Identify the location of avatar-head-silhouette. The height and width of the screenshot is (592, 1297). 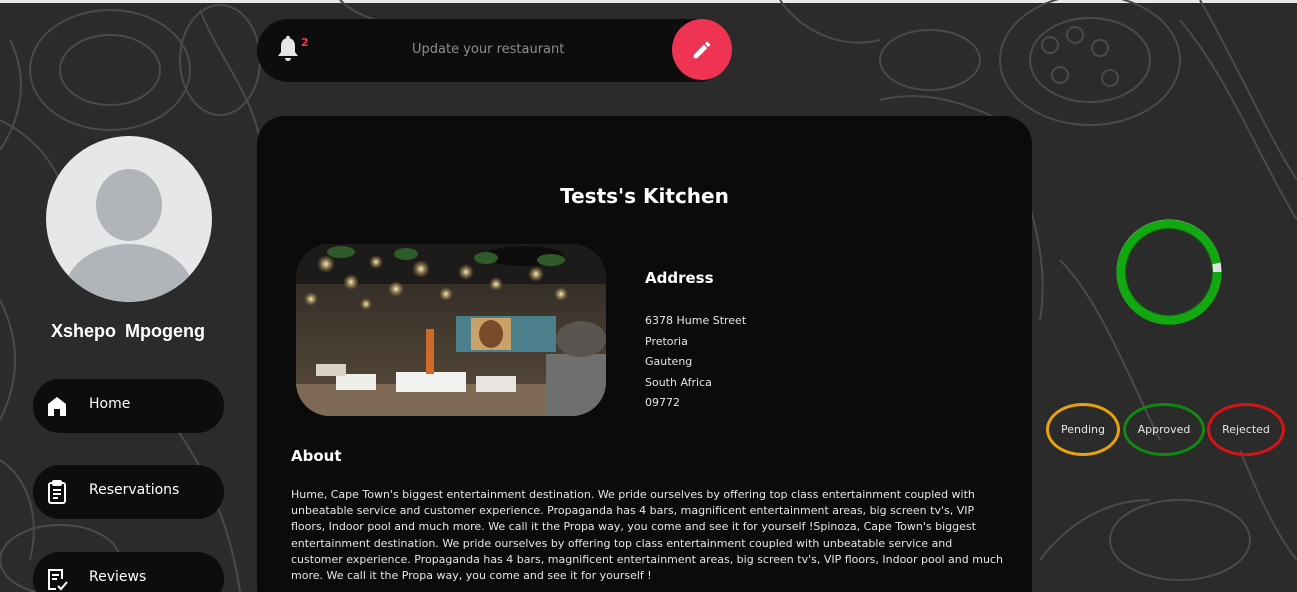
(129, 205).